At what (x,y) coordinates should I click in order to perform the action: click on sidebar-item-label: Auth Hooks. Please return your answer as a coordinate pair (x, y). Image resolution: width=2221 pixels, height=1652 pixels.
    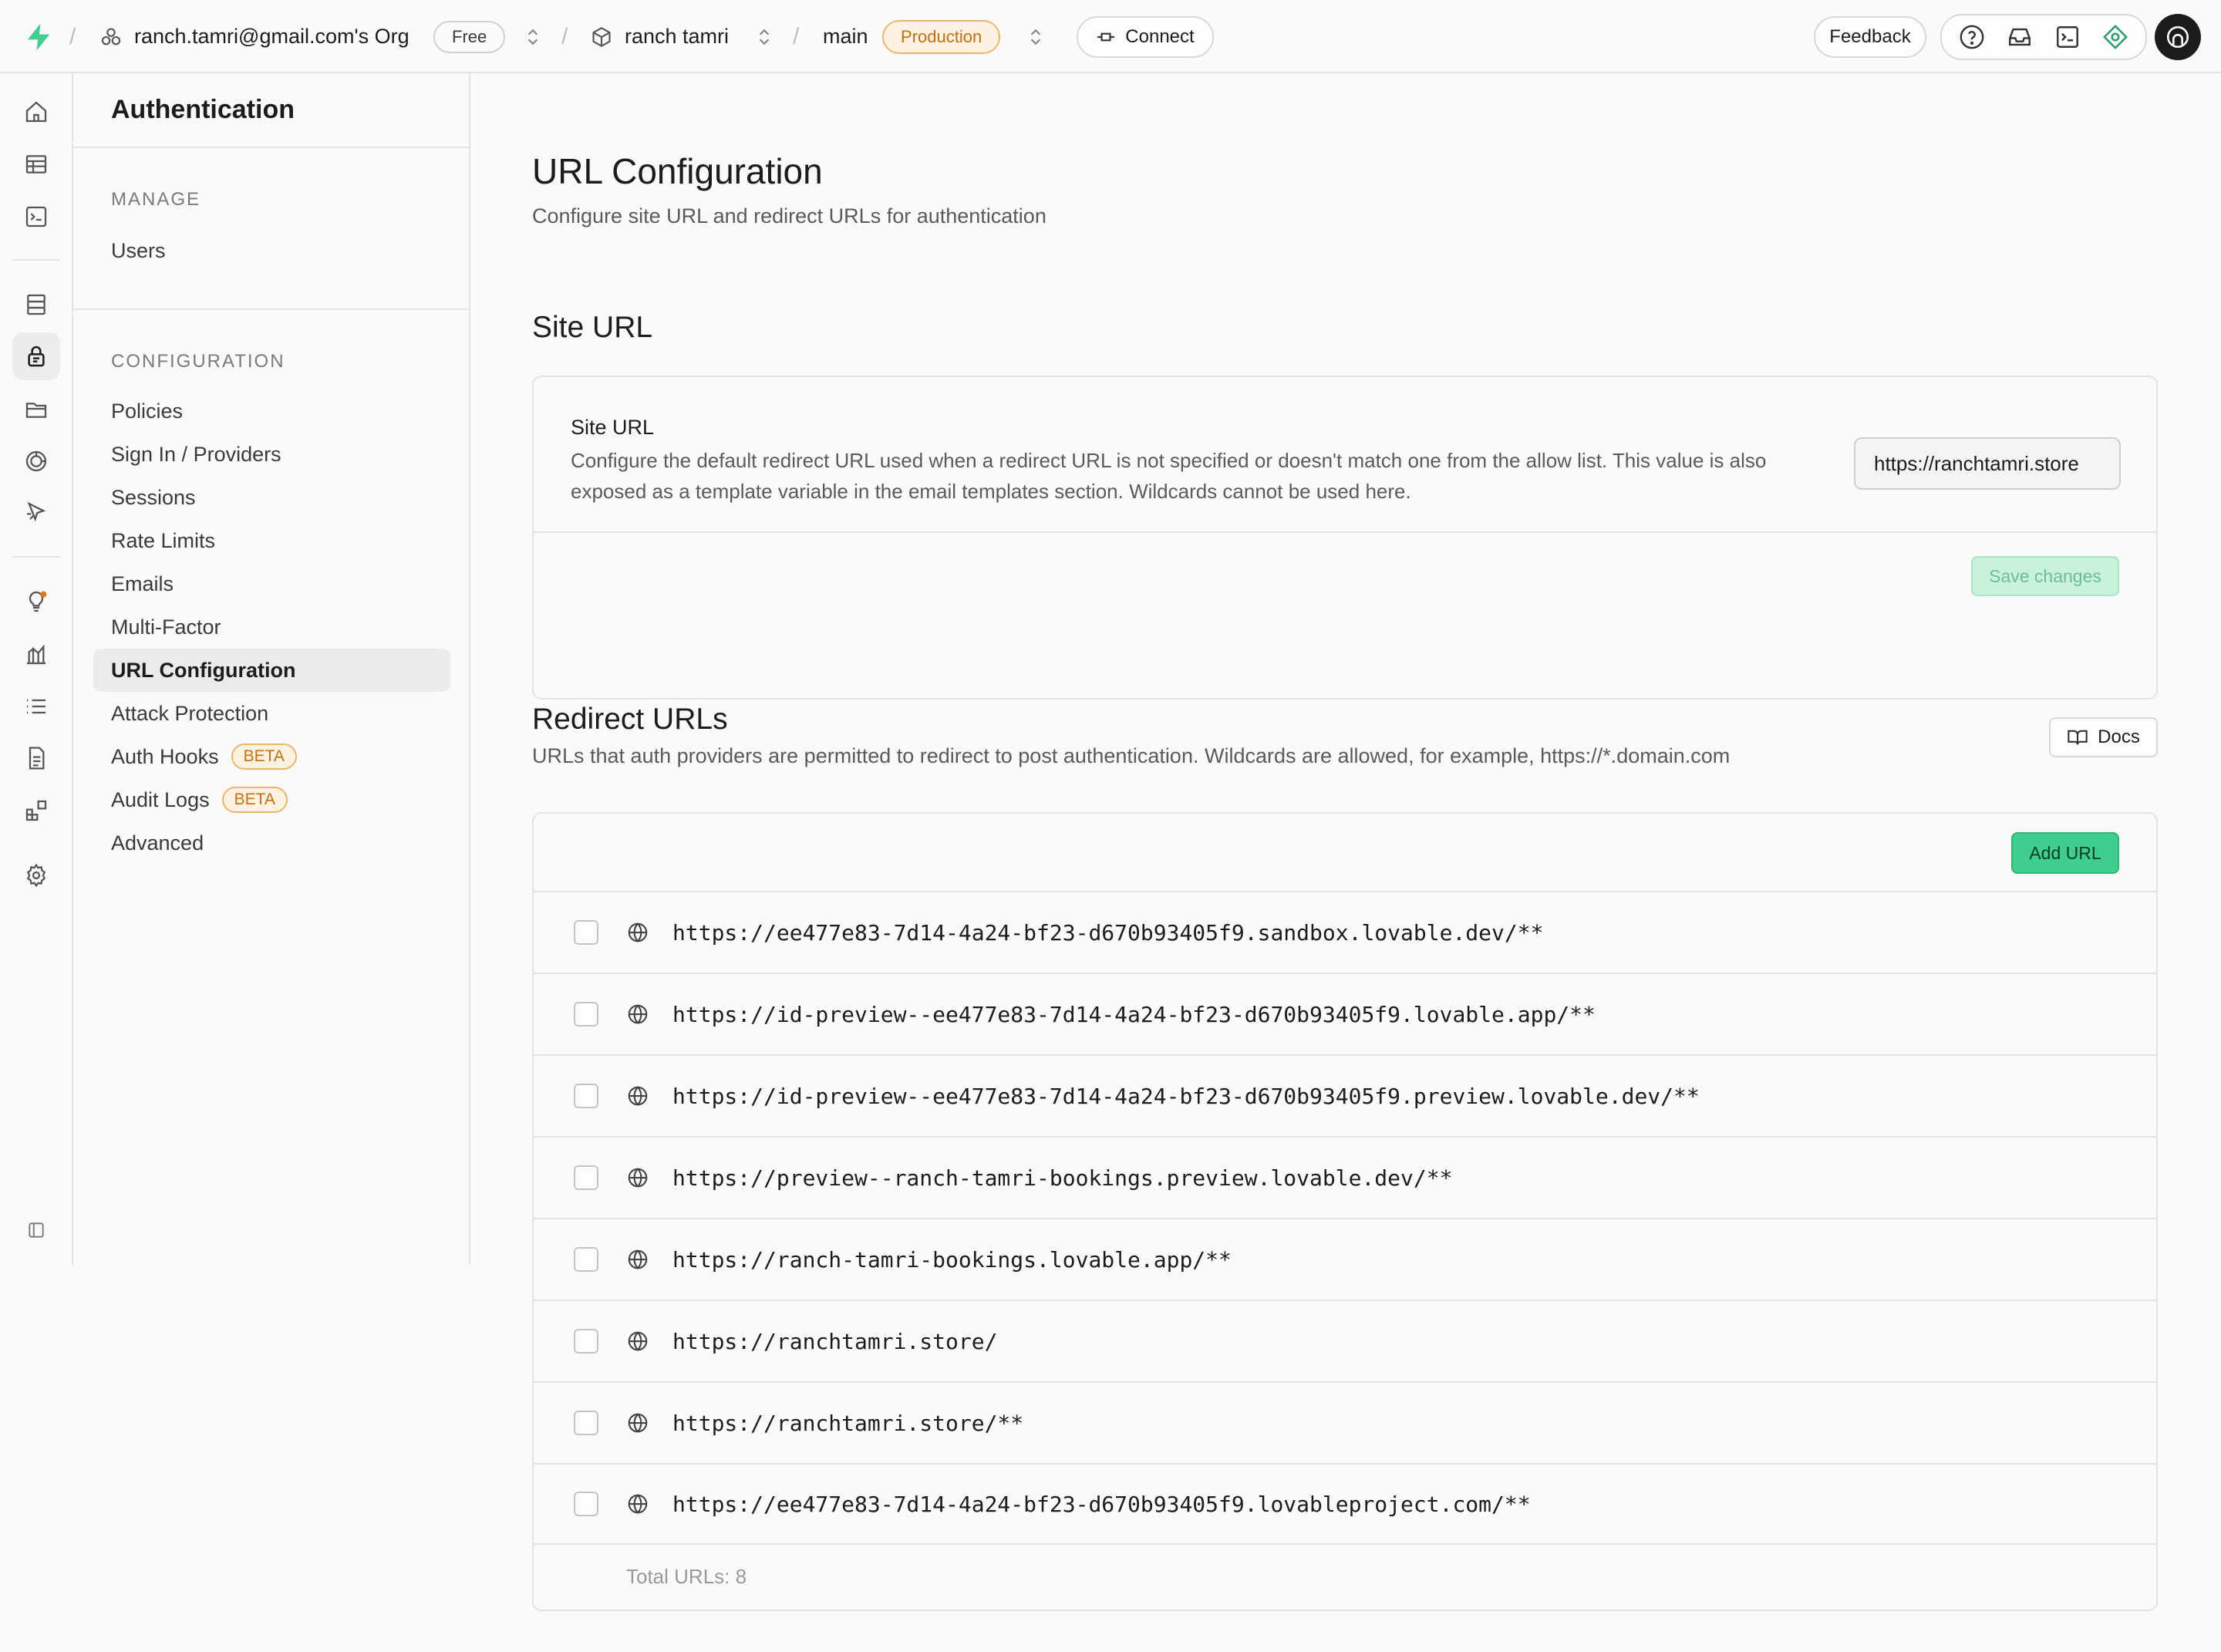
    Looking at the image, I should click on (165, 756).